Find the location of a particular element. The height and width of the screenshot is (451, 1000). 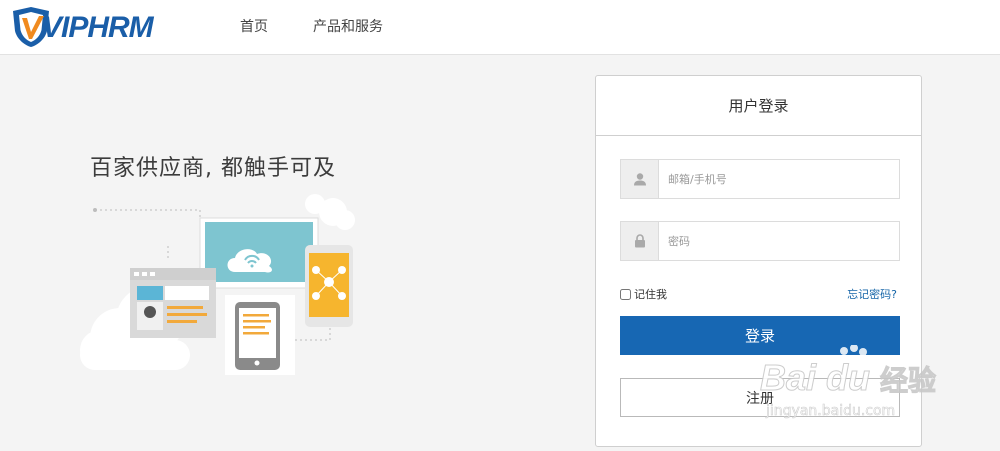

username-field is located at coordinates (760, 179).